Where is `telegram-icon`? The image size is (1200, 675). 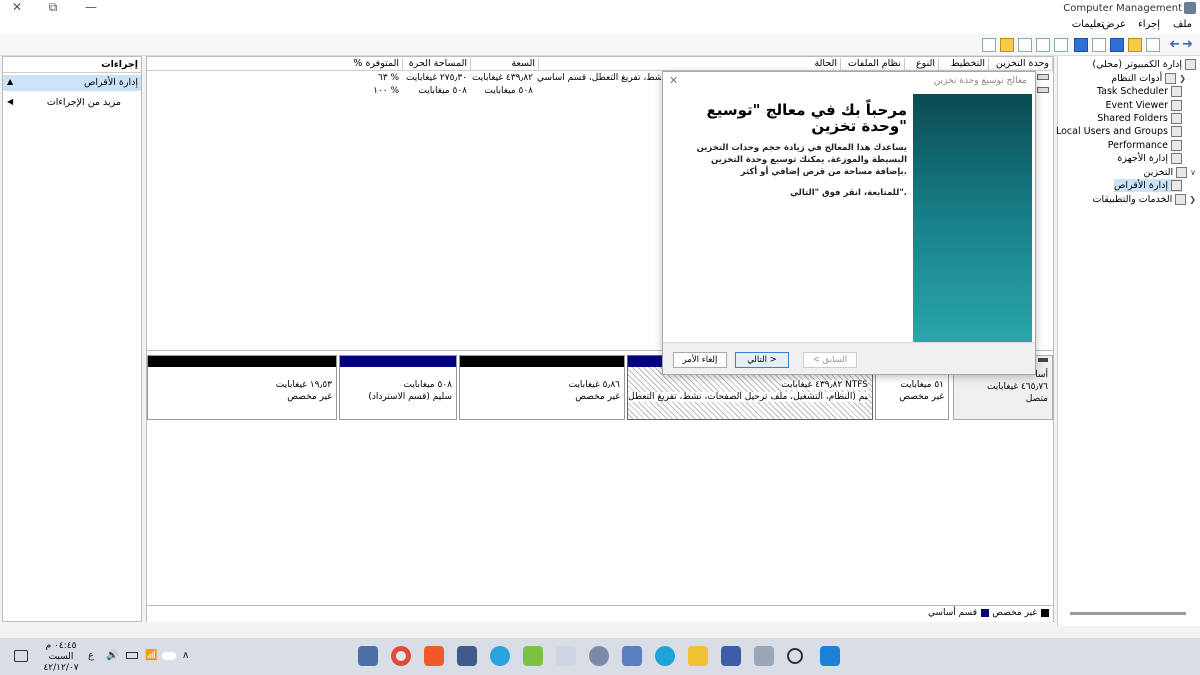
telegram-icon is located at coordinates (500, 656).